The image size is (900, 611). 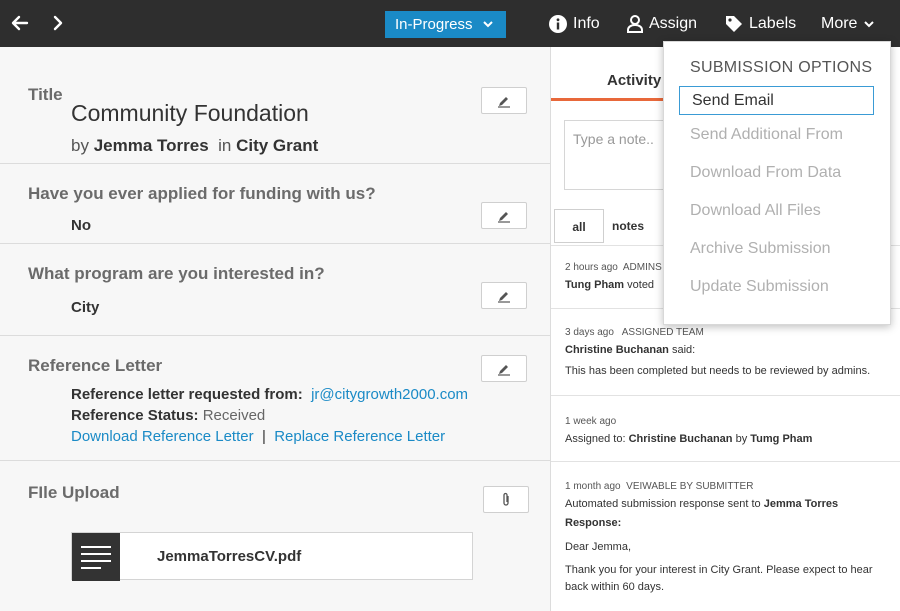 I want to click on menu-item-download-all-files: Download All Files, so click(x=755, y=211).